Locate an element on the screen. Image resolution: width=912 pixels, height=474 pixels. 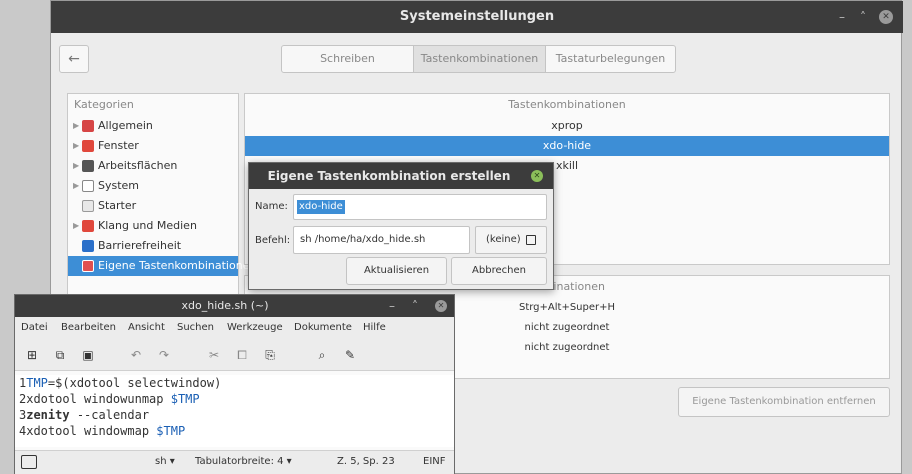
code-line: 3zenity --calendar is located at coordinates (84, 415).